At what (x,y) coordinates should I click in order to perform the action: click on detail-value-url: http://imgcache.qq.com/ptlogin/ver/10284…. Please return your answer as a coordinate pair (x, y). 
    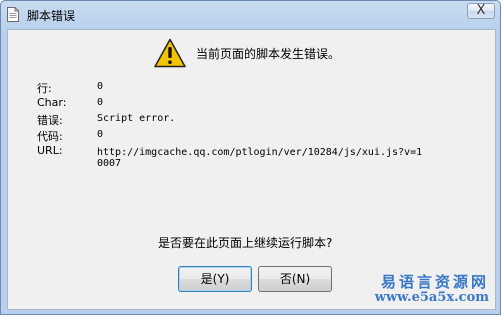
    Looking at the image, I should click on (260, 158).